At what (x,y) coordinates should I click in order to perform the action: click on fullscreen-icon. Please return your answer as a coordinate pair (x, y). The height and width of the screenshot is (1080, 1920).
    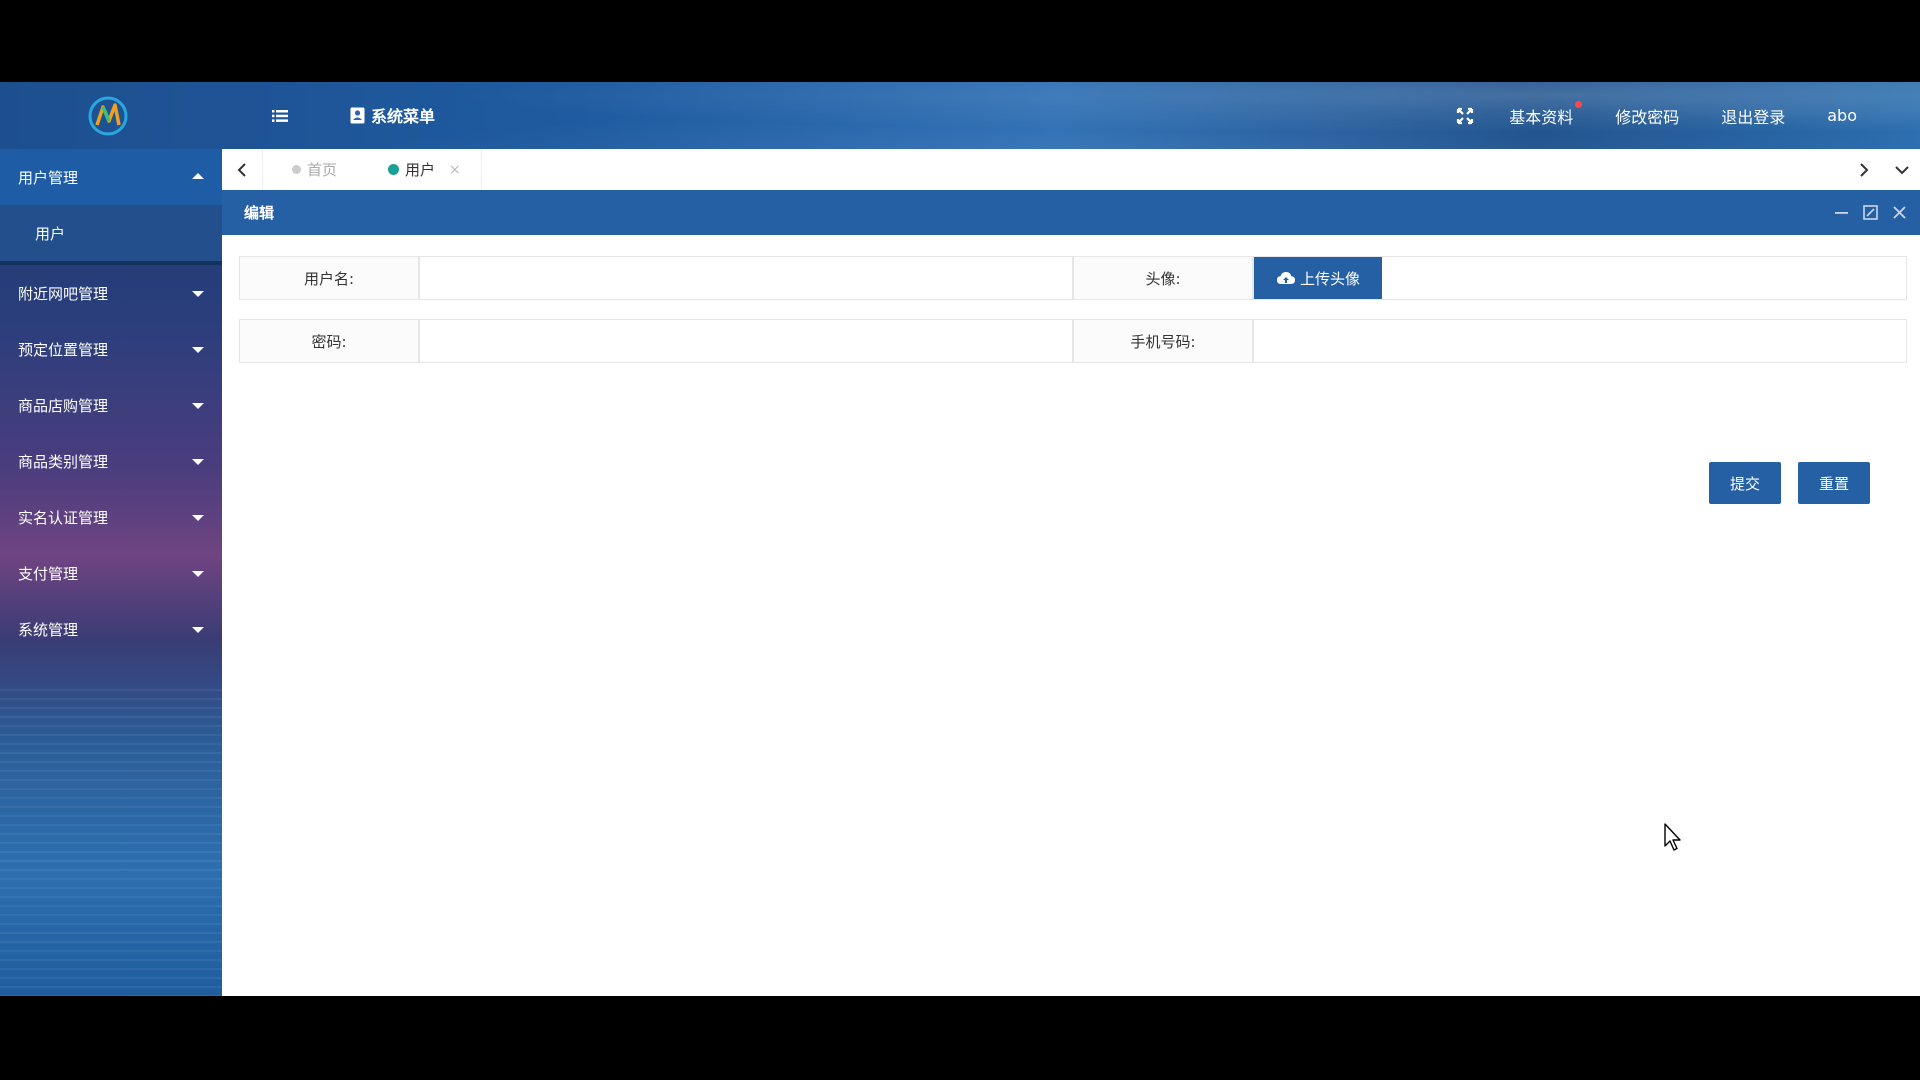
    Looking at the image, I should click on (1465, 116).